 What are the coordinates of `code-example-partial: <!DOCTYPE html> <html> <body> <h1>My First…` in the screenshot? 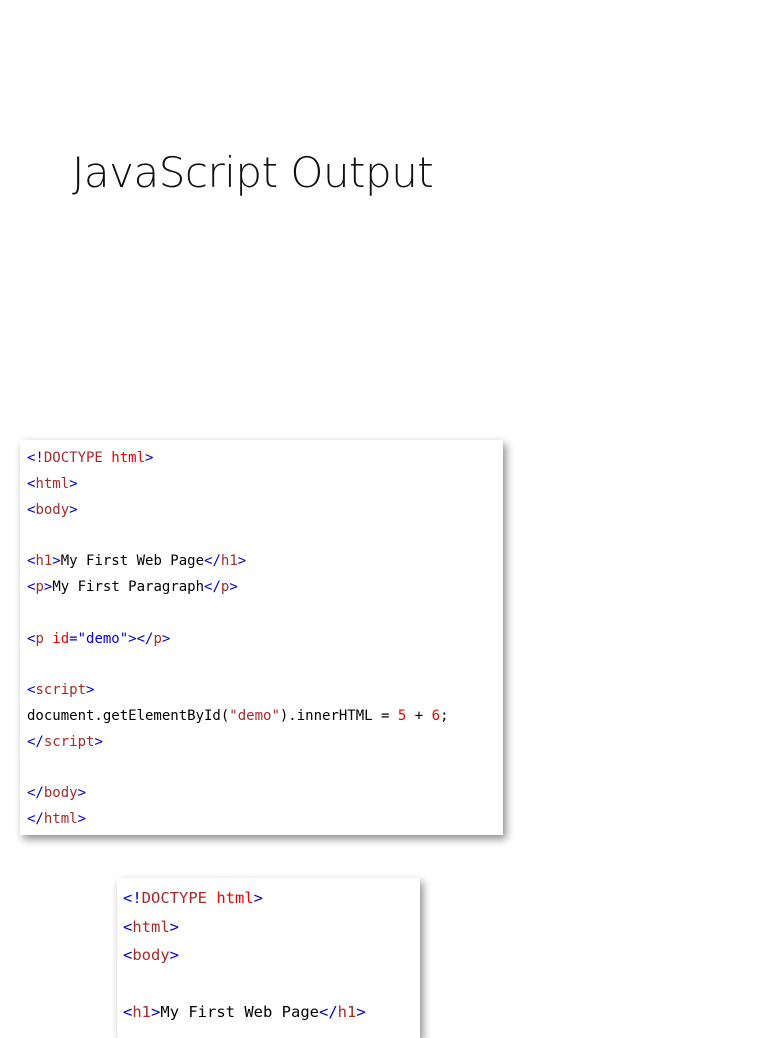 It's located at (268, 958).